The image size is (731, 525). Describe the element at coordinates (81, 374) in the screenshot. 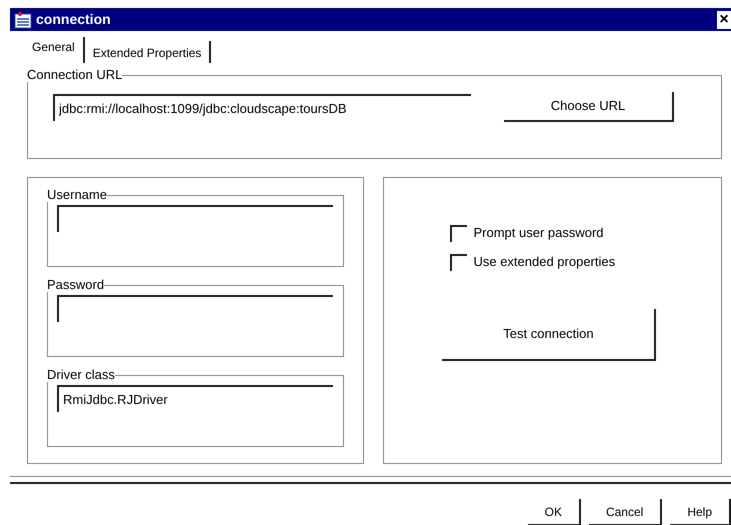

I see `group-label: Driver class` at that location.